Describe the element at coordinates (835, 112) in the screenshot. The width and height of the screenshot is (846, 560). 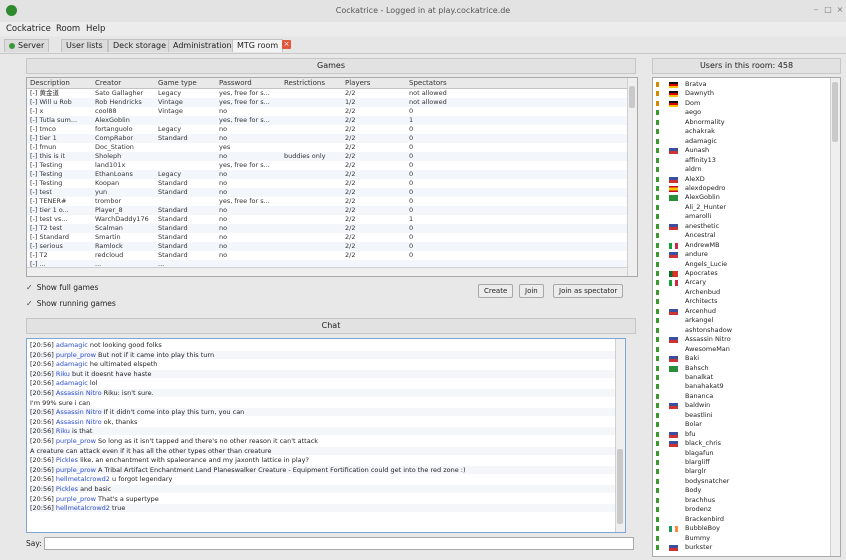
I see `users-scroll-thumb` at that location.